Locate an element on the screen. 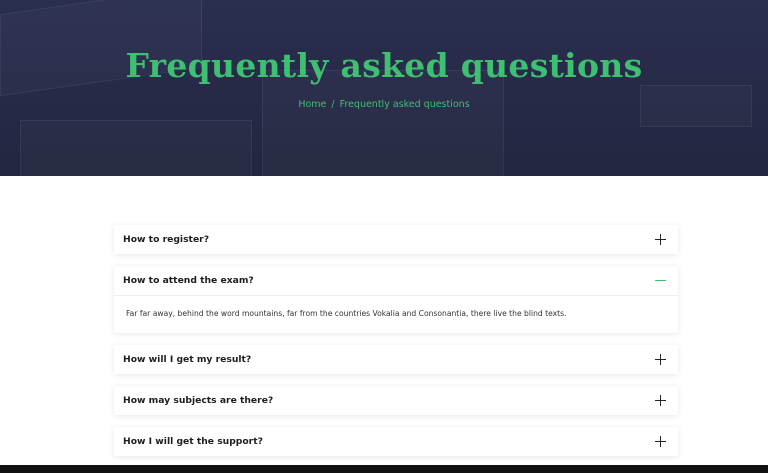 The height and width of the screenshot is (473, 768). footer-bar is located at coordinates (384, 469).